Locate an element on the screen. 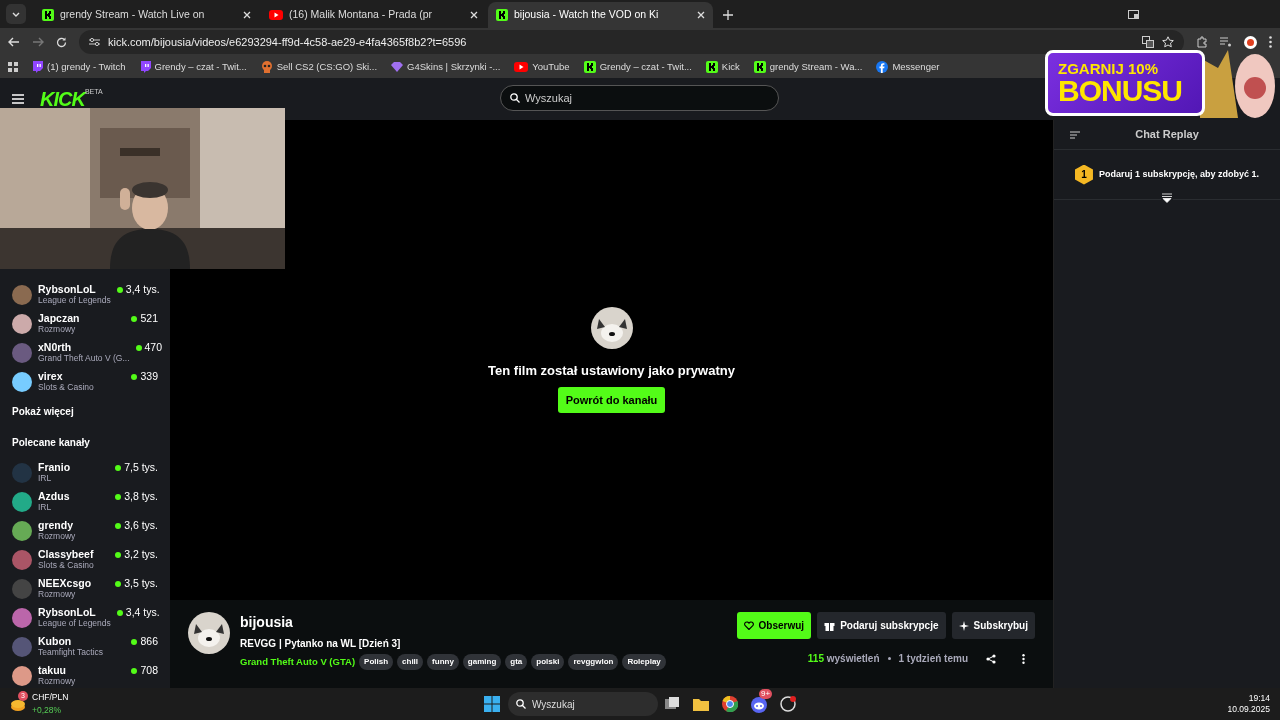 This screenshot has width=1280, height=720. viewer-count: 3,2 tys. is located at coordinates (141, 554).